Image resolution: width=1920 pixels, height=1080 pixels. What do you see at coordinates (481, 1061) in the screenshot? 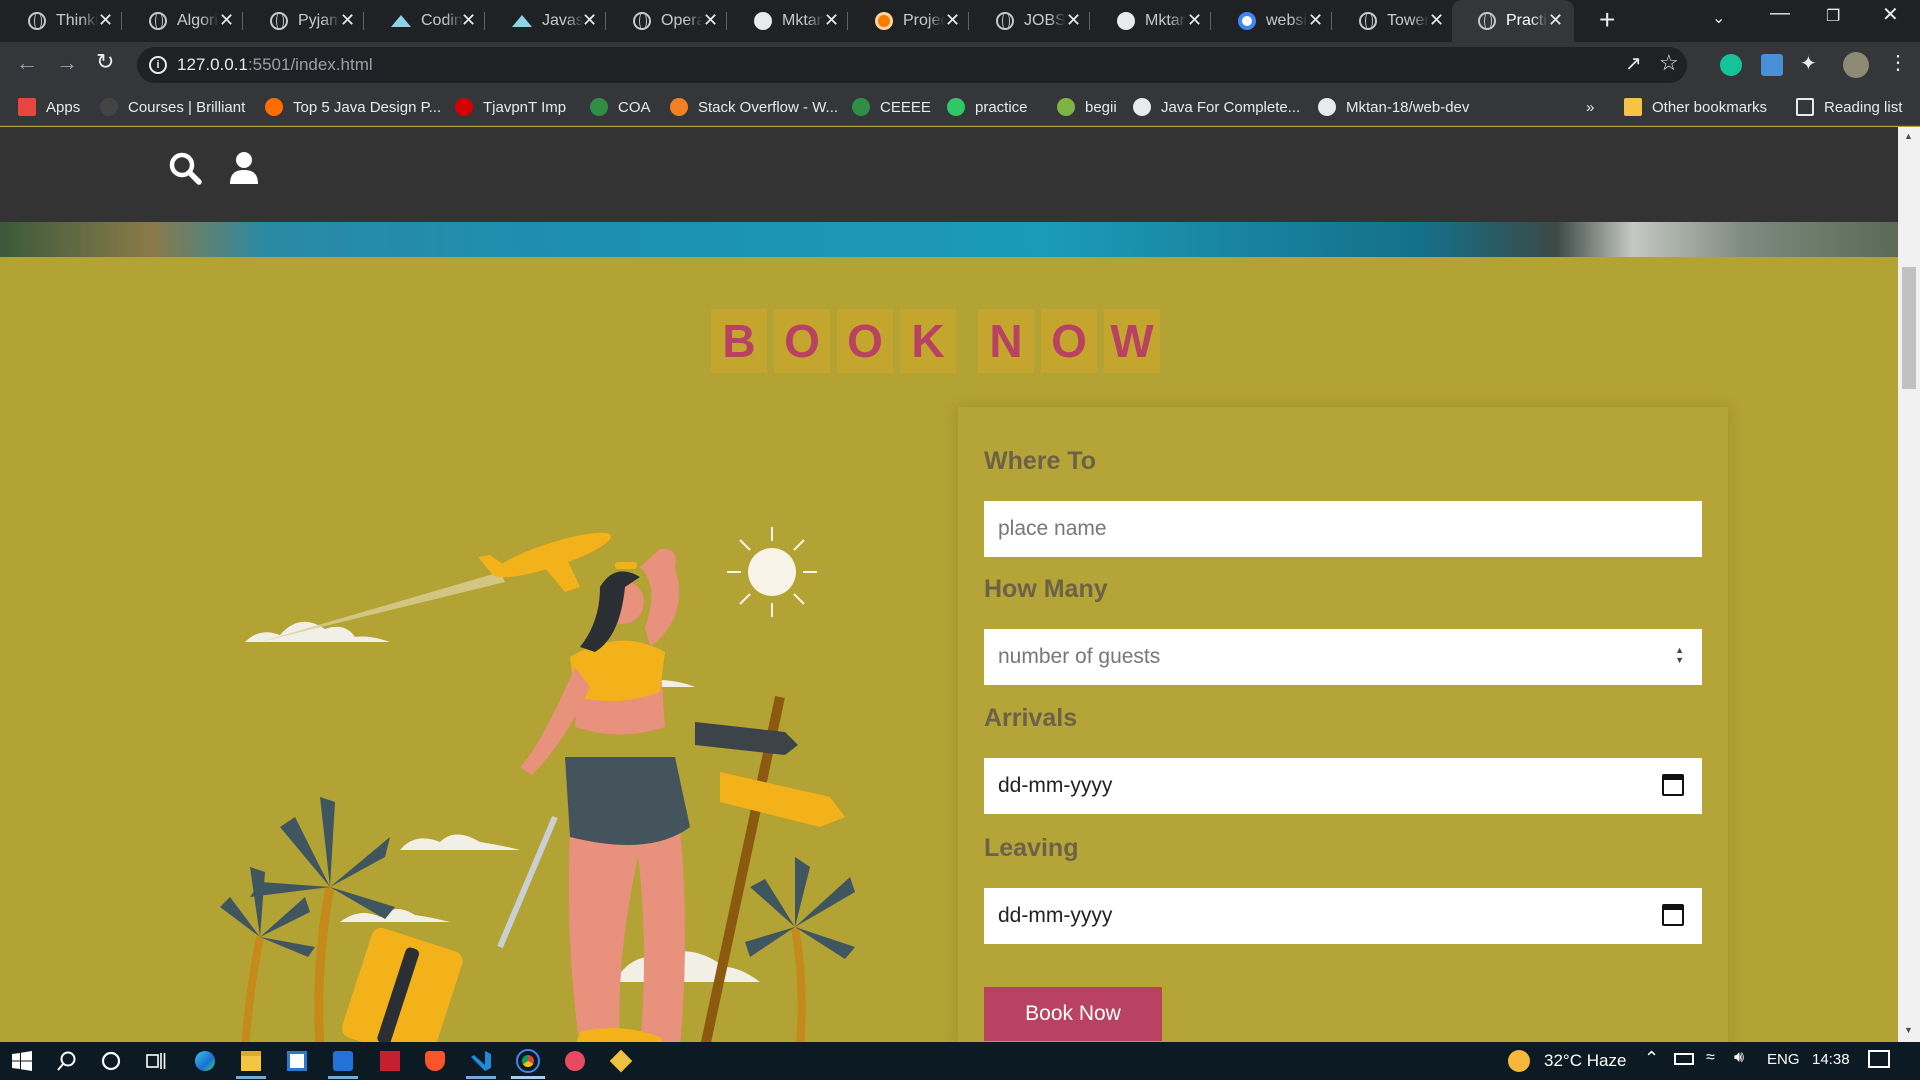
I see `vscode-icon` at bounding box center [481, 1061].